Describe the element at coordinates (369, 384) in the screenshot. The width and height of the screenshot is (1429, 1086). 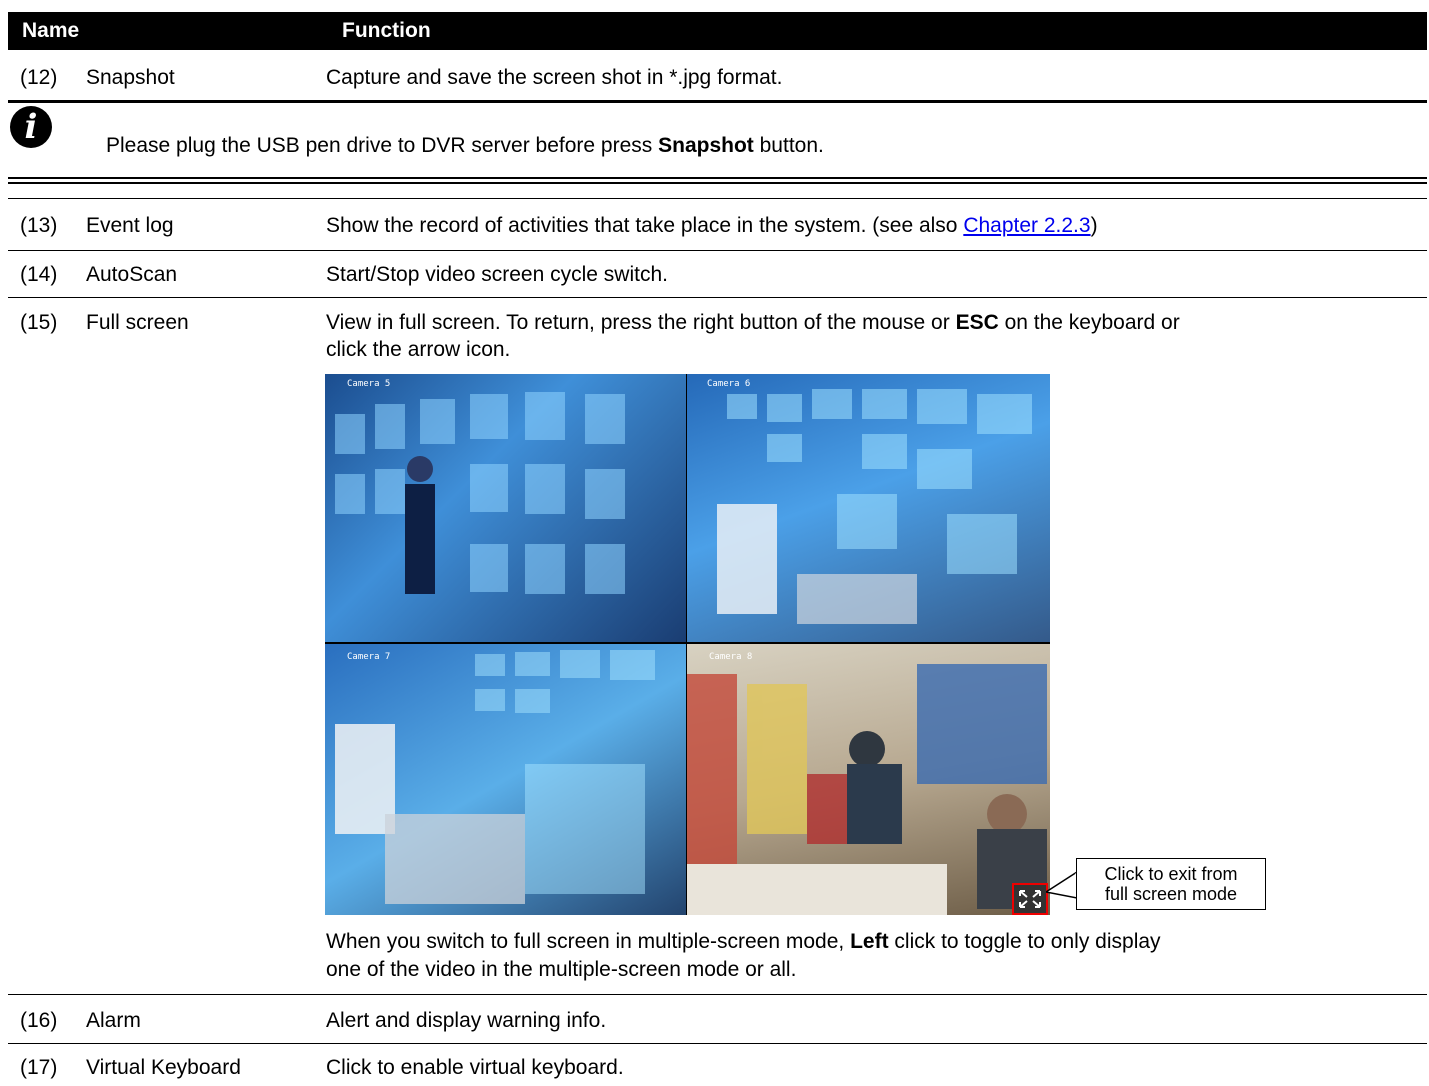
I see `camera-label: Camera 5` at that location.